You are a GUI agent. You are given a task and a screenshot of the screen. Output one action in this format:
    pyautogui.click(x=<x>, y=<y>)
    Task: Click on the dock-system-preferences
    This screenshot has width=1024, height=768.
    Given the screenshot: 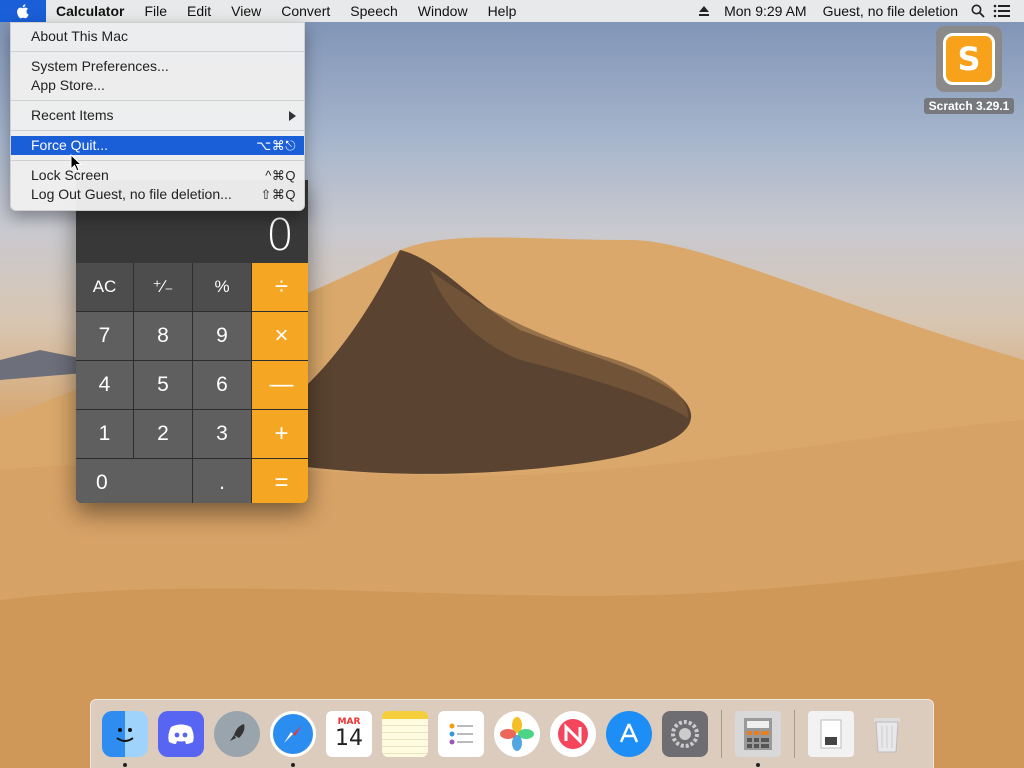 What is the action you would take?
    pyautogui.click(x=685, y=734)
    